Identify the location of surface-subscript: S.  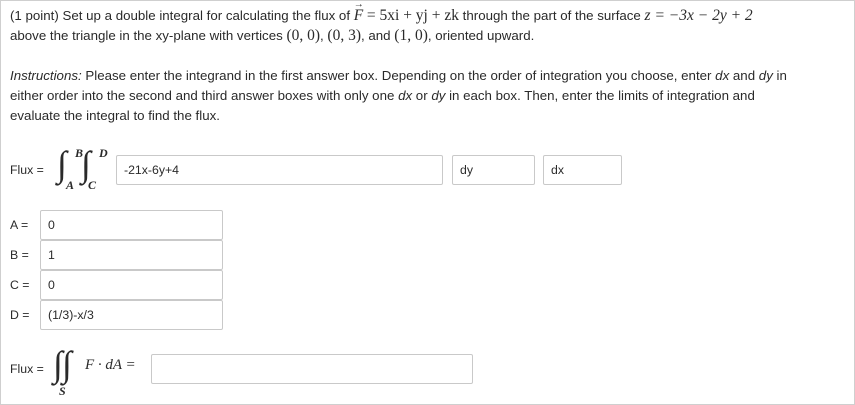
(62, 391).